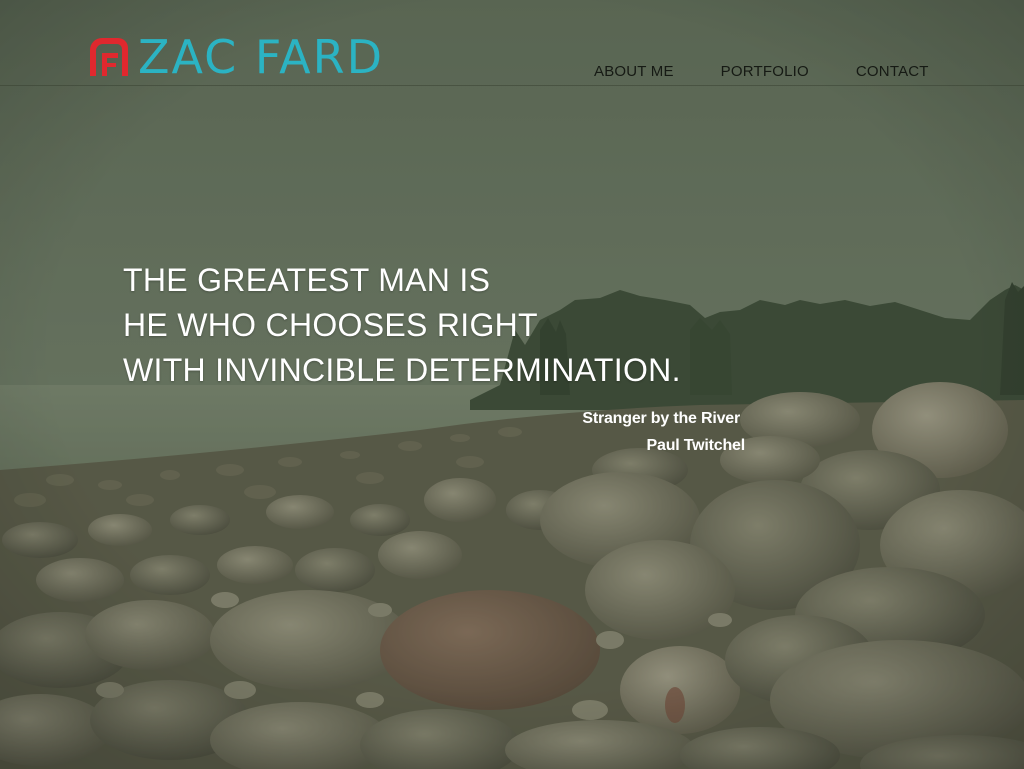  I want to click on quote-line: THE GREATEST MAN IS, so click(307, 280).